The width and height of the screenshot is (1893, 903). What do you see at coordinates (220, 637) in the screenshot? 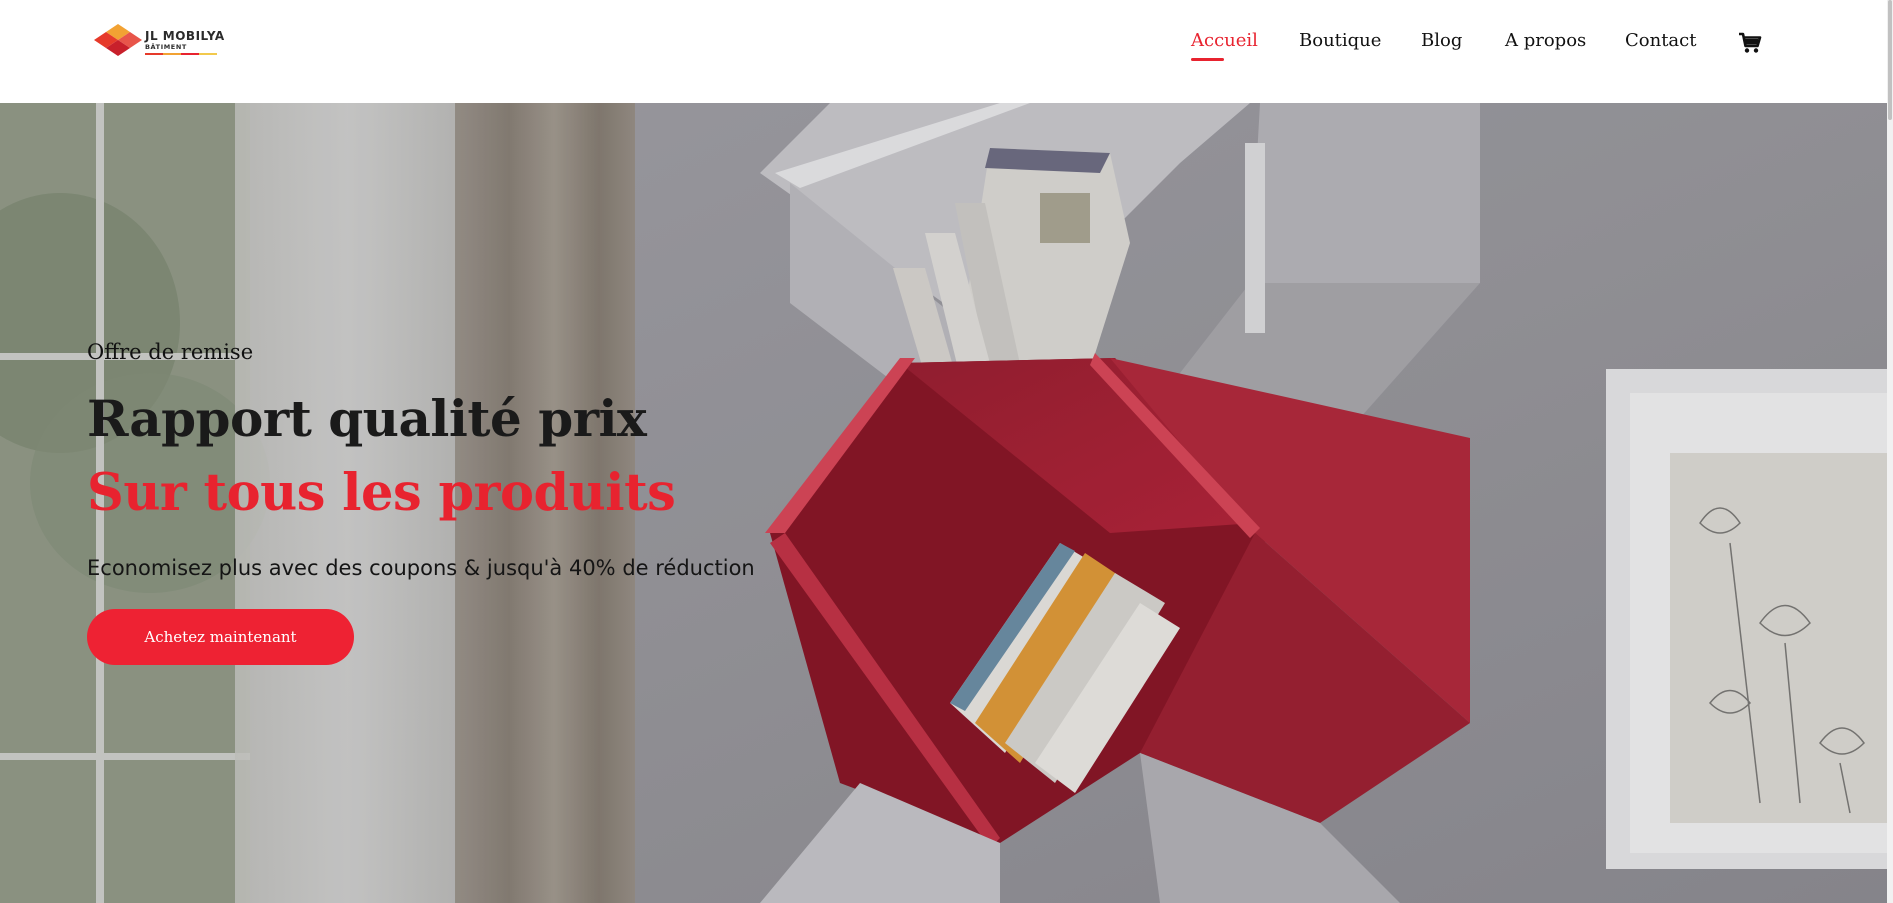
I see `shop-now-button: Achetez maintenant` at bounding box center [220, 637].